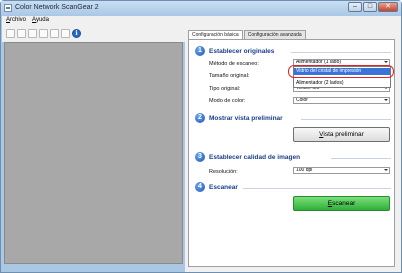  What do you see at coordinates (201, 20) in the screenshot?
I see `menu-bar: Archivo Ayuda` at bounding box center [201, 20].